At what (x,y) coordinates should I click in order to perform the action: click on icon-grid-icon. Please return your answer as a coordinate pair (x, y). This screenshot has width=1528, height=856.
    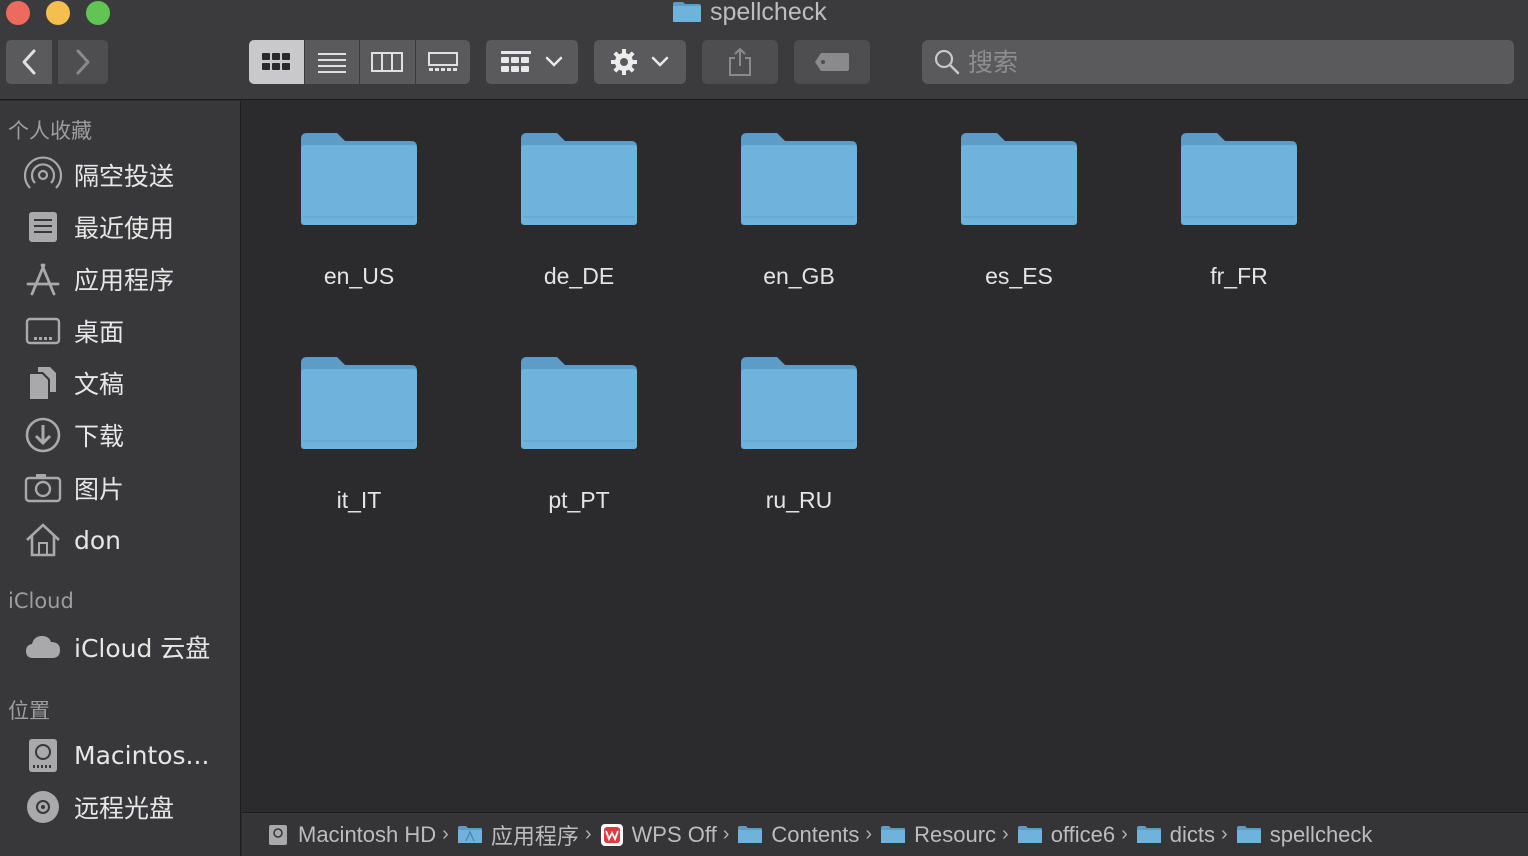
    Looking at the image, I should click on (276, 61).